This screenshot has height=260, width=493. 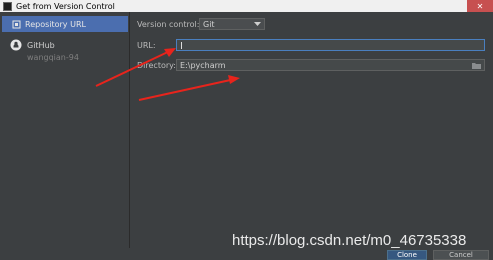 What do you see at coordinates (55, 24) in the screenshot?
I see `sidebar-item-label: Repository URL` at bounding box center [55, 24].